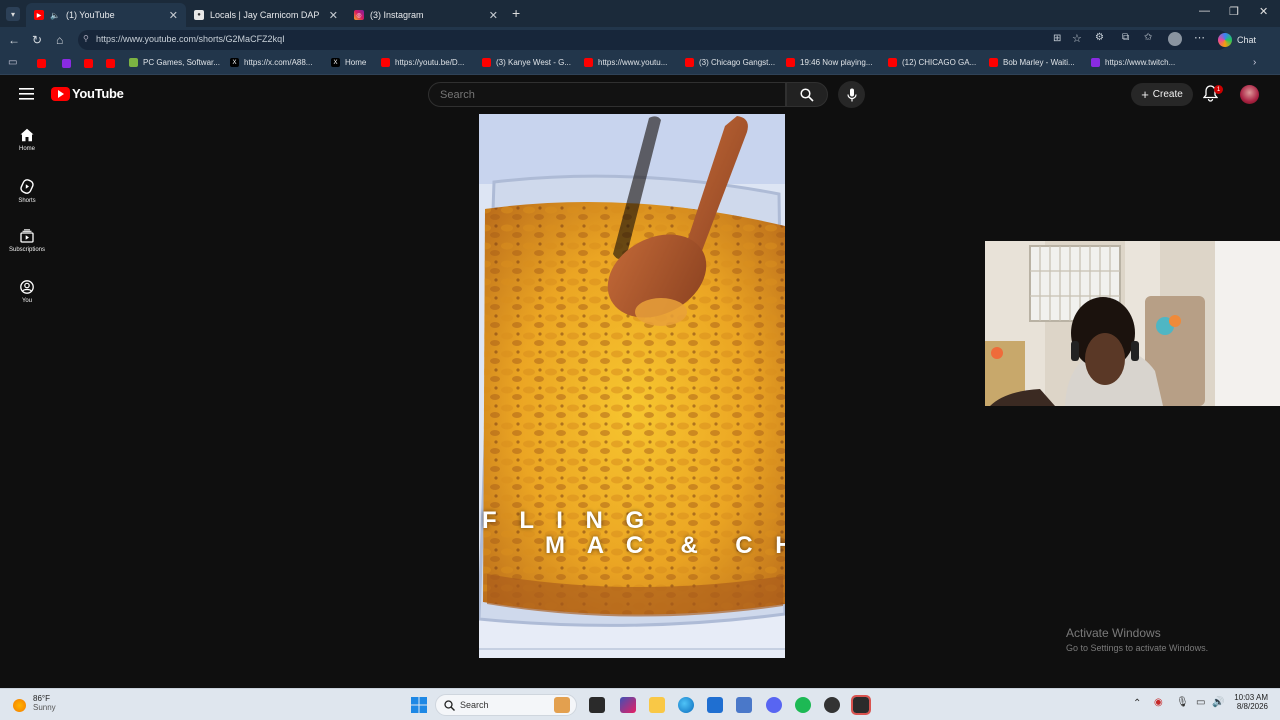 Image resolution: width=1280 pixels, height=720 pixels. Describe the element at coordinates (1263, 11) in the screenshot. I see `close-window-icon: ✕` at that location.